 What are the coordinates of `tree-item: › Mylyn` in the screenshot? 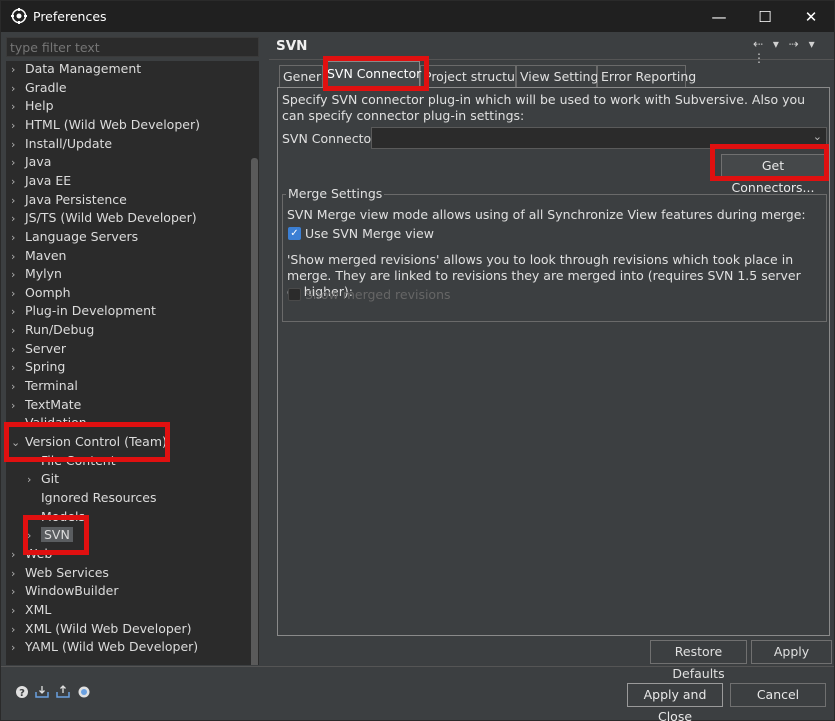 It's located at (36, 274).